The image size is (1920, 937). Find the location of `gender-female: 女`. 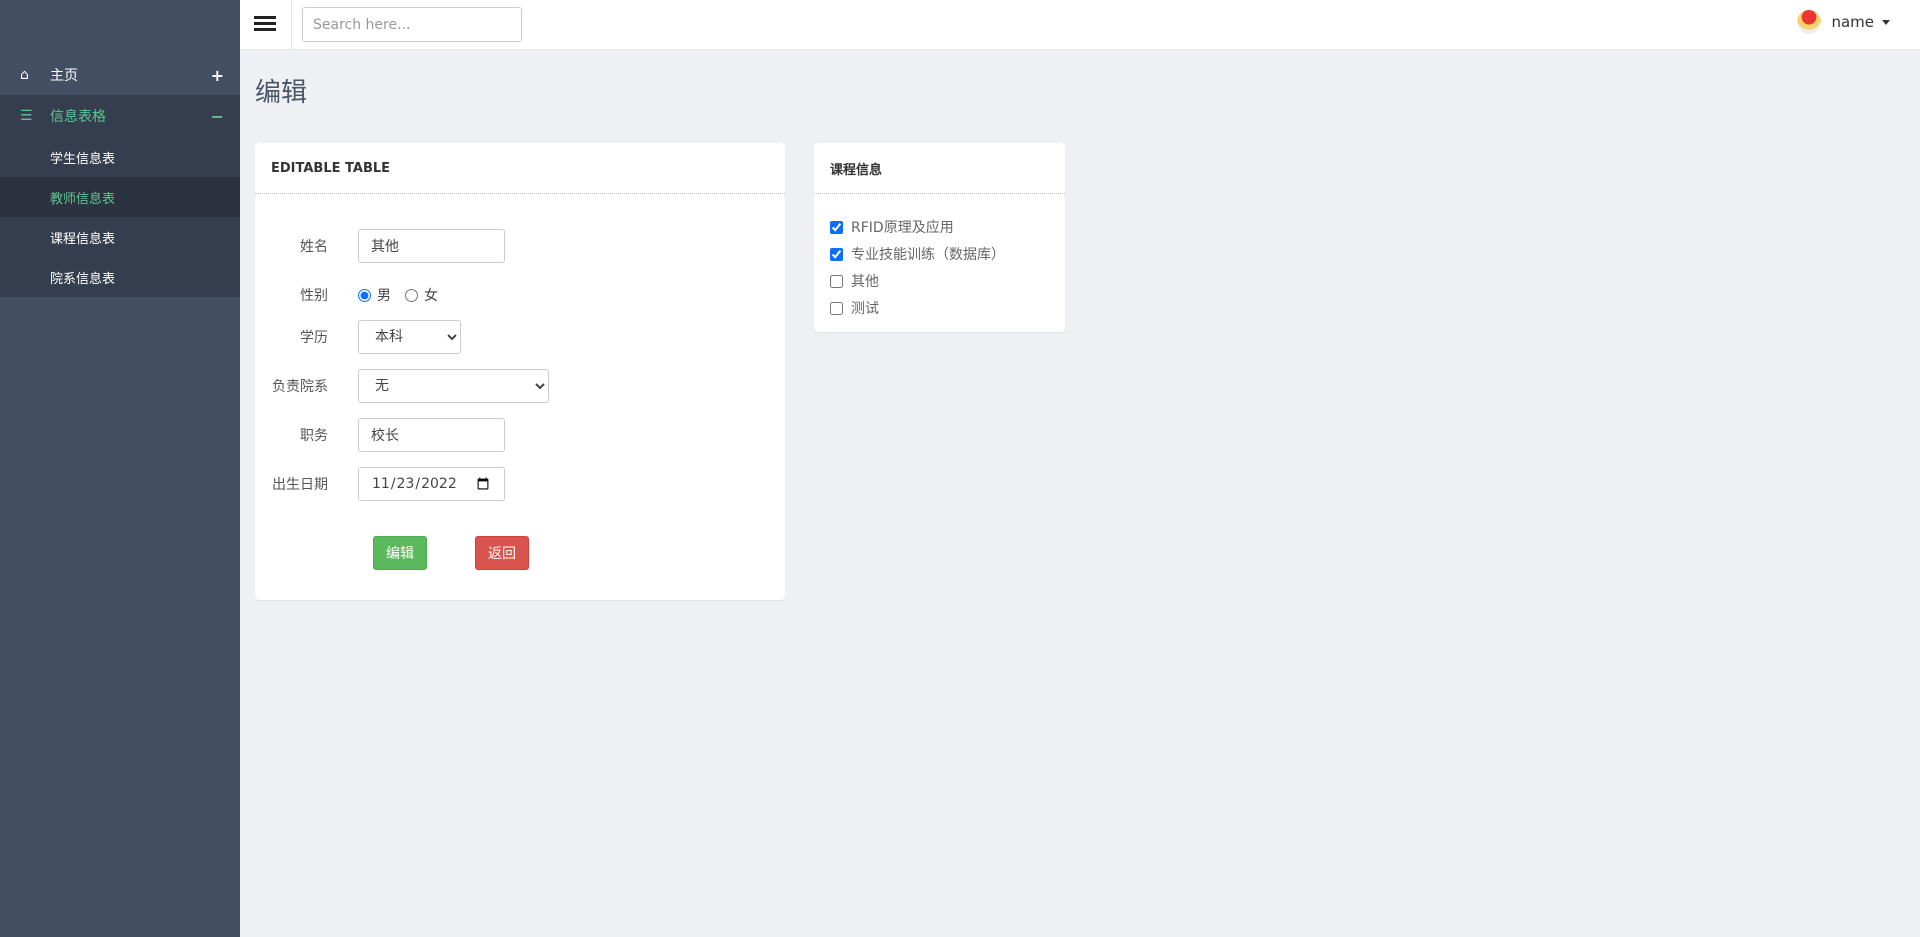

gender-female: 女 is located at coordinates (421, 295).